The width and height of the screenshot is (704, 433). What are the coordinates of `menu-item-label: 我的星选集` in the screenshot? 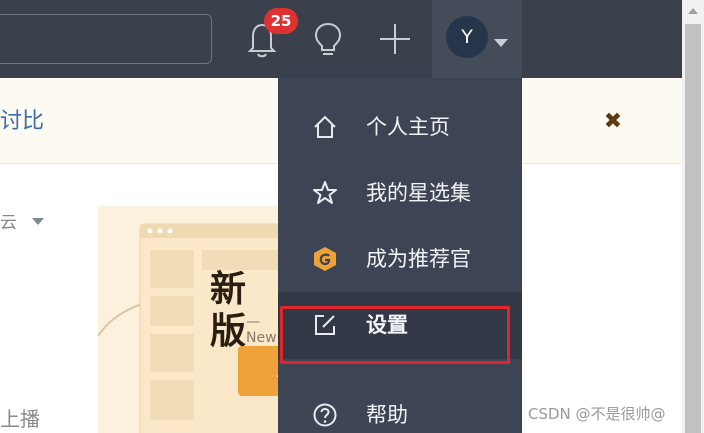 It's located at (418, 193).